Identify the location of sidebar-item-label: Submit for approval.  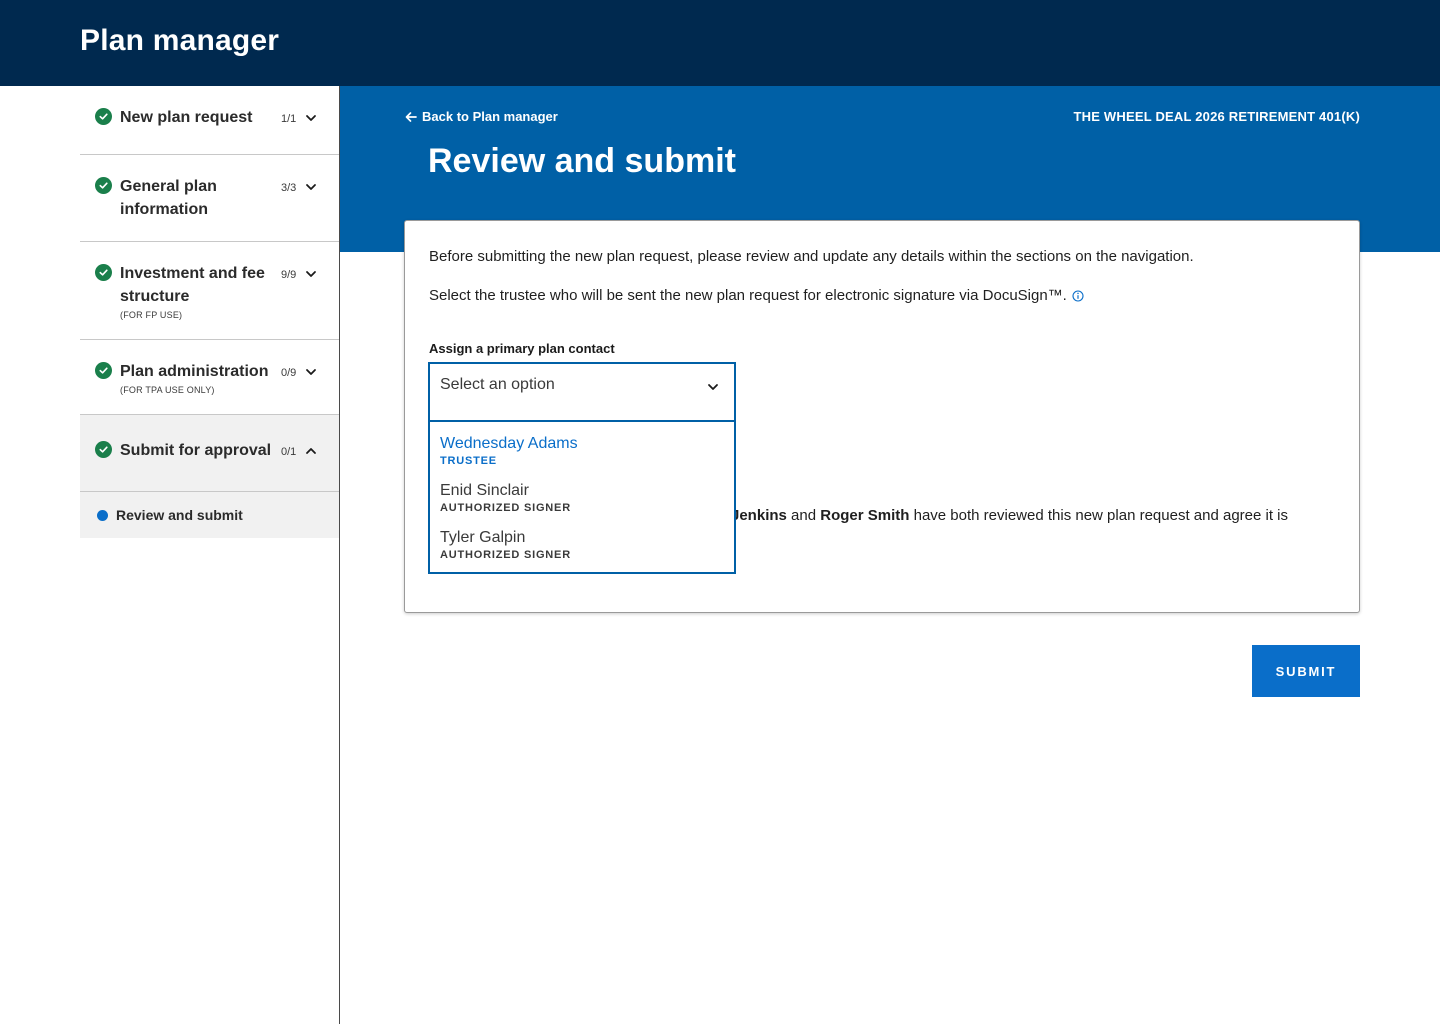
(196, 450).